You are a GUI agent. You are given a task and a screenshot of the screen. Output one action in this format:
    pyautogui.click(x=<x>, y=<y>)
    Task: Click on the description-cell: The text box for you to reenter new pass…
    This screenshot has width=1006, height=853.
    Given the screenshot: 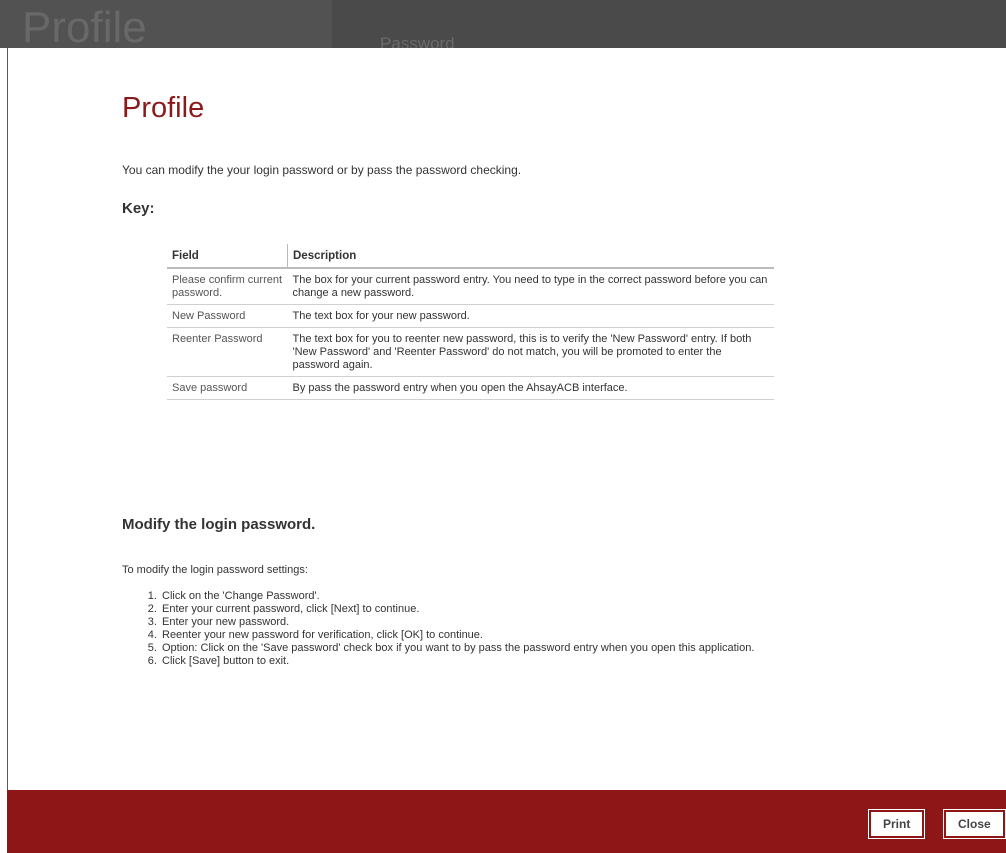 What is the action you would take?
    pyautogui.click(x=530, y=352)
    